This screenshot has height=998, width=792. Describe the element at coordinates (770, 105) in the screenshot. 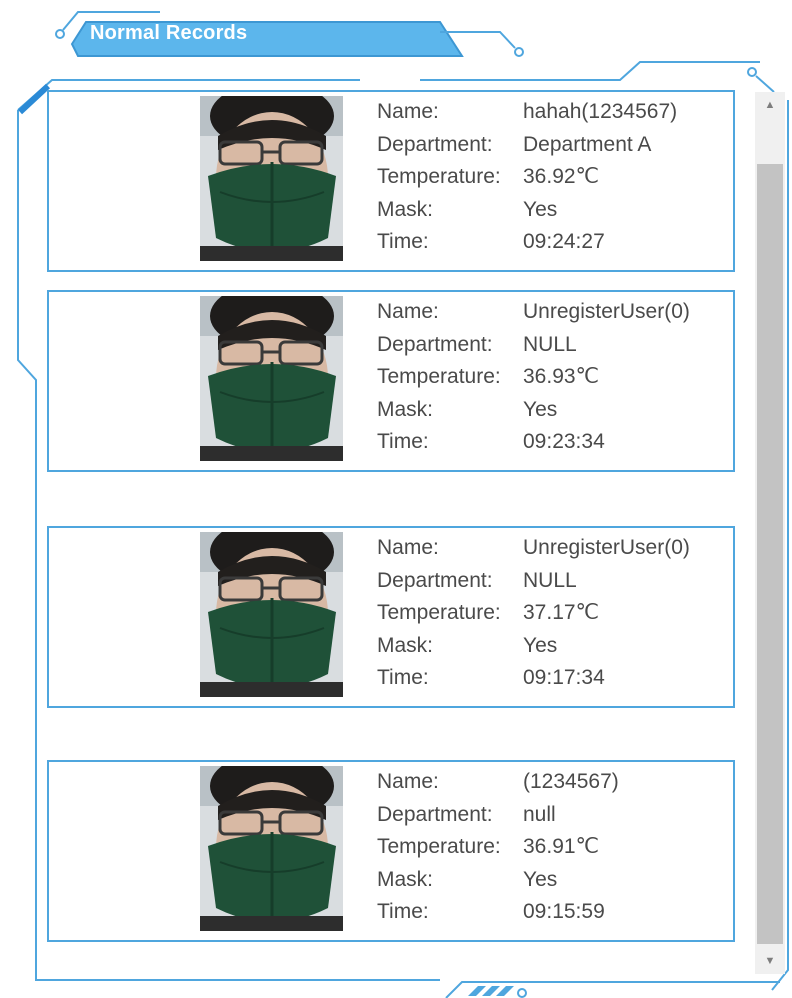

I see `arrow-up-icon: ▲` at that location.